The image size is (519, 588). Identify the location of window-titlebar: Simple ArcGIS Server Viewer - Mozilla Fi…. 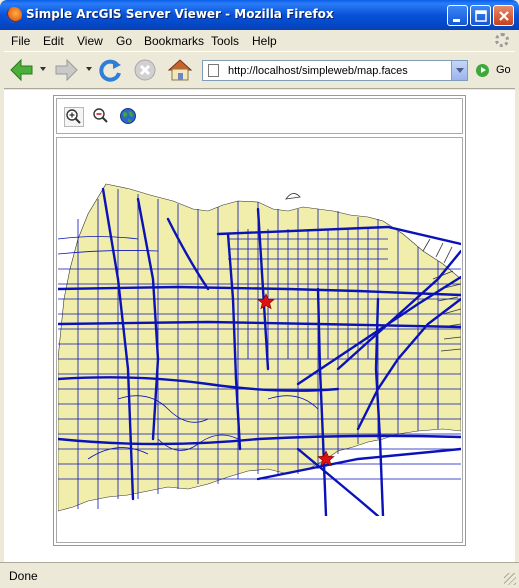
(259, 15).